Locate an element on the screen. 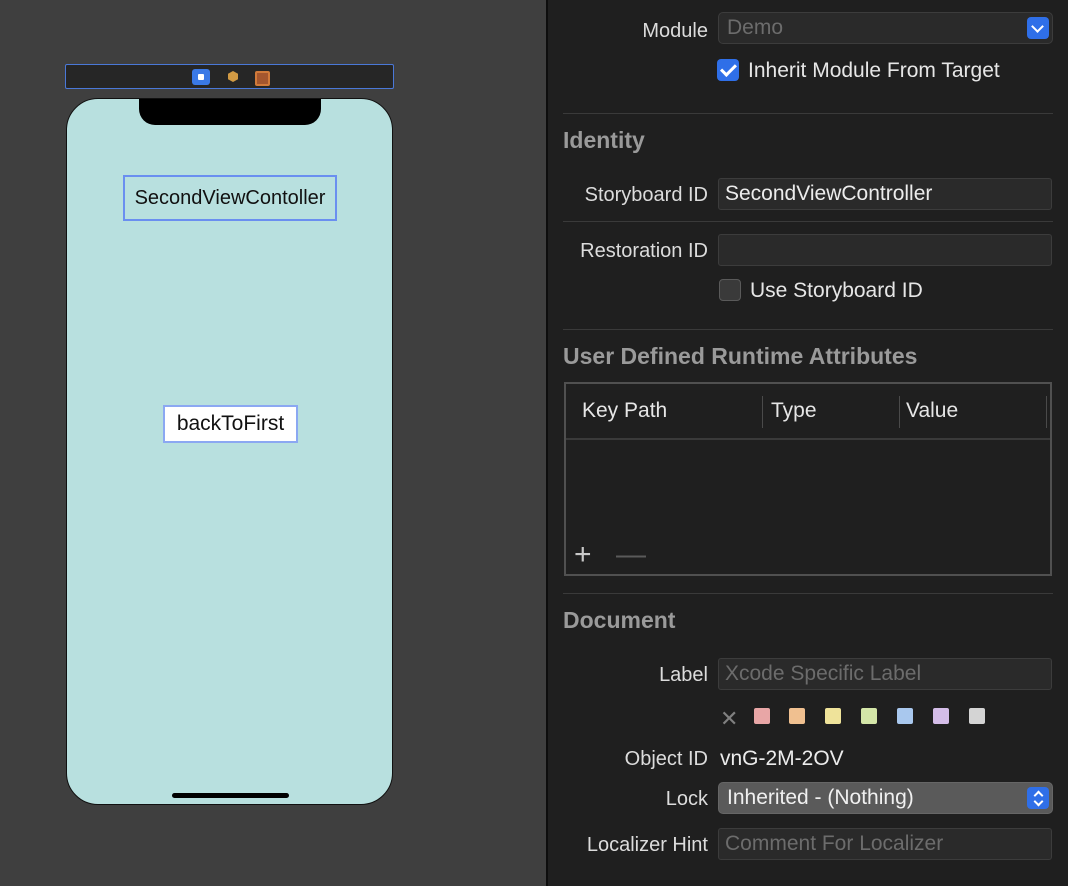 This screenshot has width=1068, height=886. color-swatch-blue is located at coordinates (905, 716).